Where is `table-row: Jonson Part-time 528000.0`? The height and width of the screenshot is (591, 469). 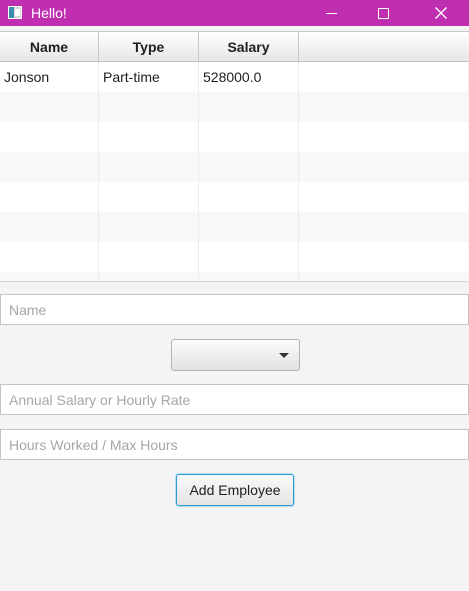
table-row: Jonson Part-time 528000.0 is located at coordinates (234, 77).